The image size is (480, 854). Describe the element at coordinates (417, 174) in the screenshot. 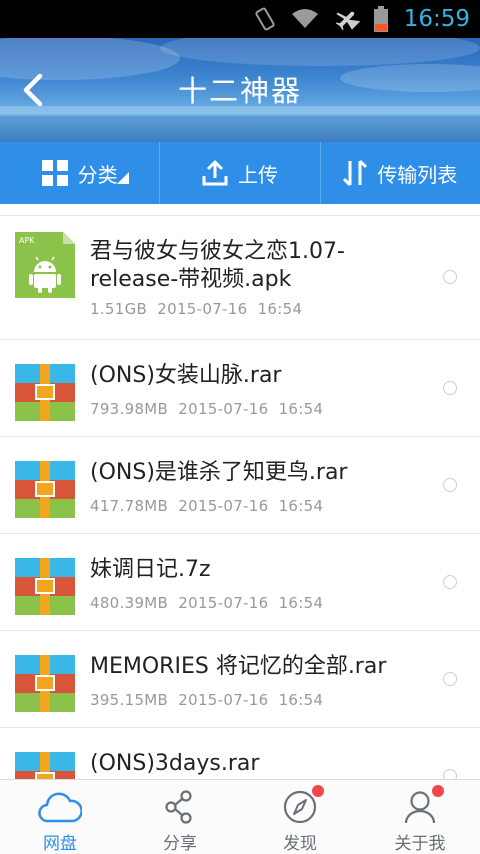

I see `transfer-list-label: 传输列表` at that location.